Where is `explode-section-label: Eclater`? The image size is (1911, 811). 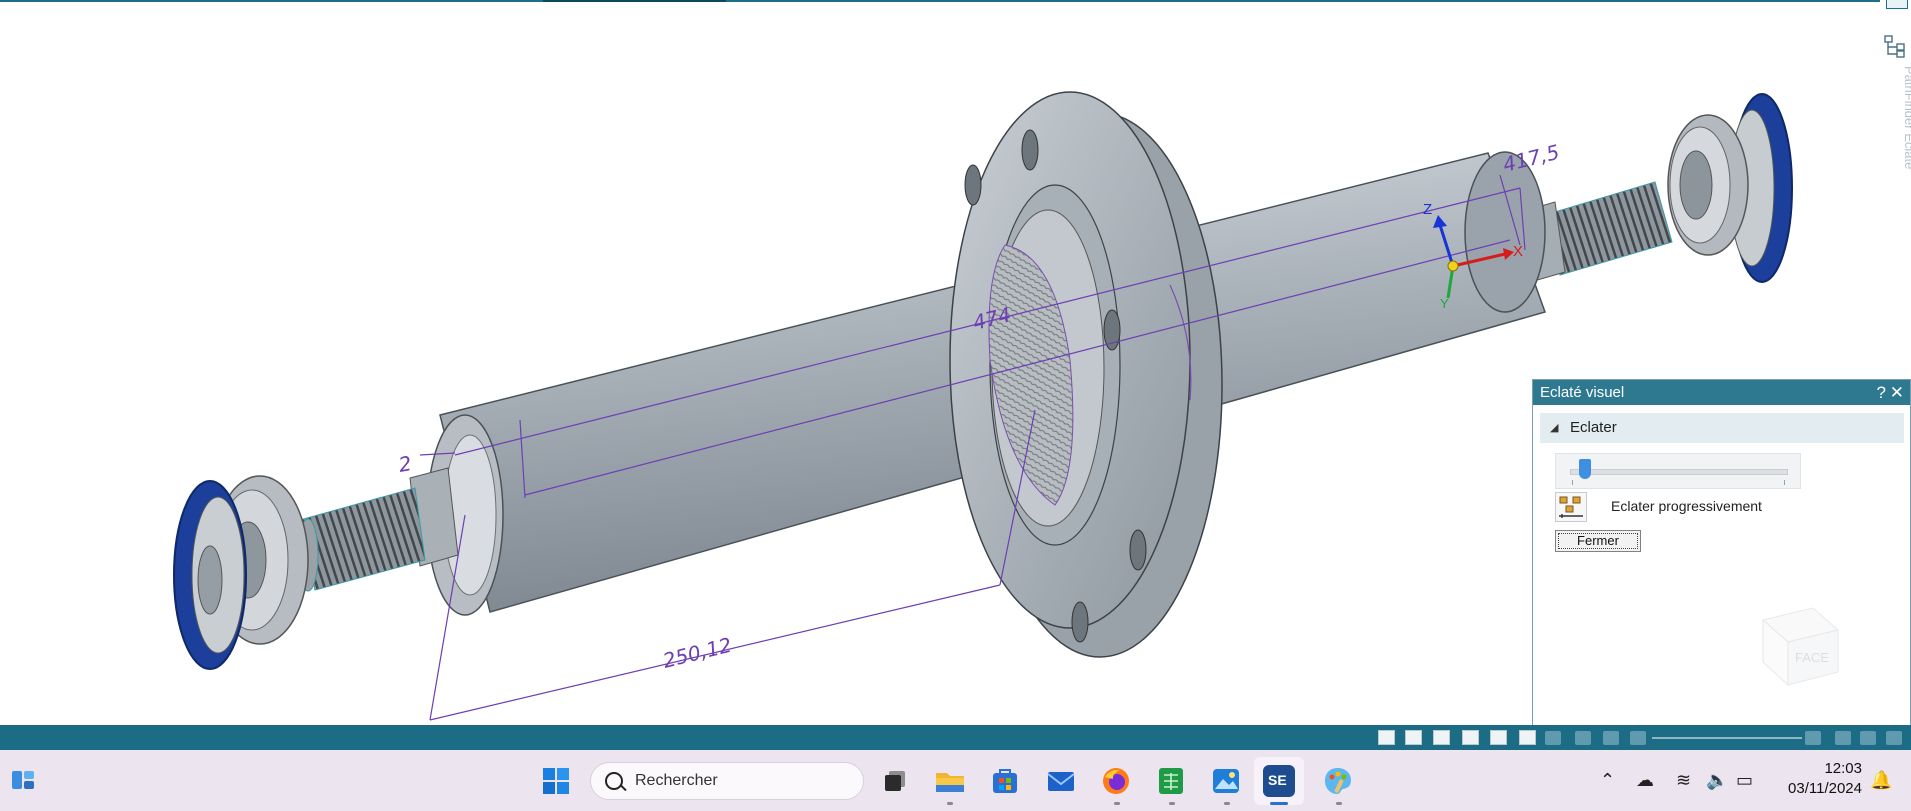 explode-section-label: Eclater is located at coordinates (1593, 427).